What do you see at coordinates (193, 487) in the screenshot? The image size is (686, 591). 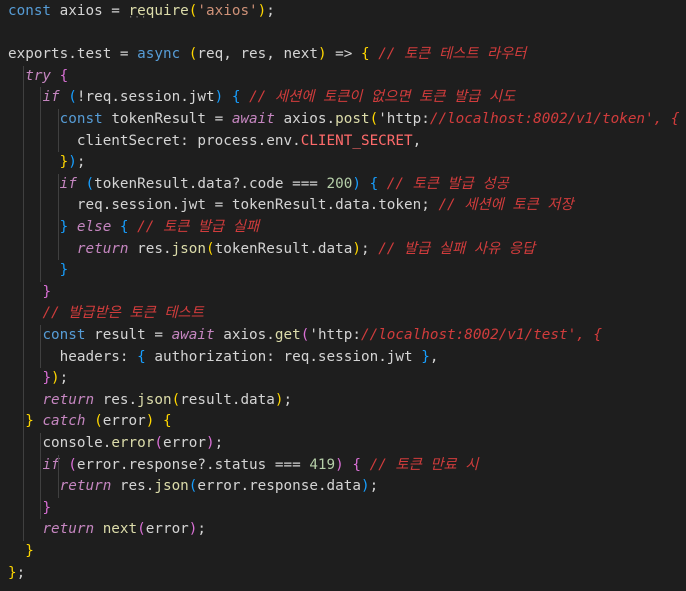 I see `code-line: return res.json(error.response.data);` at bounding box center [193, 487].